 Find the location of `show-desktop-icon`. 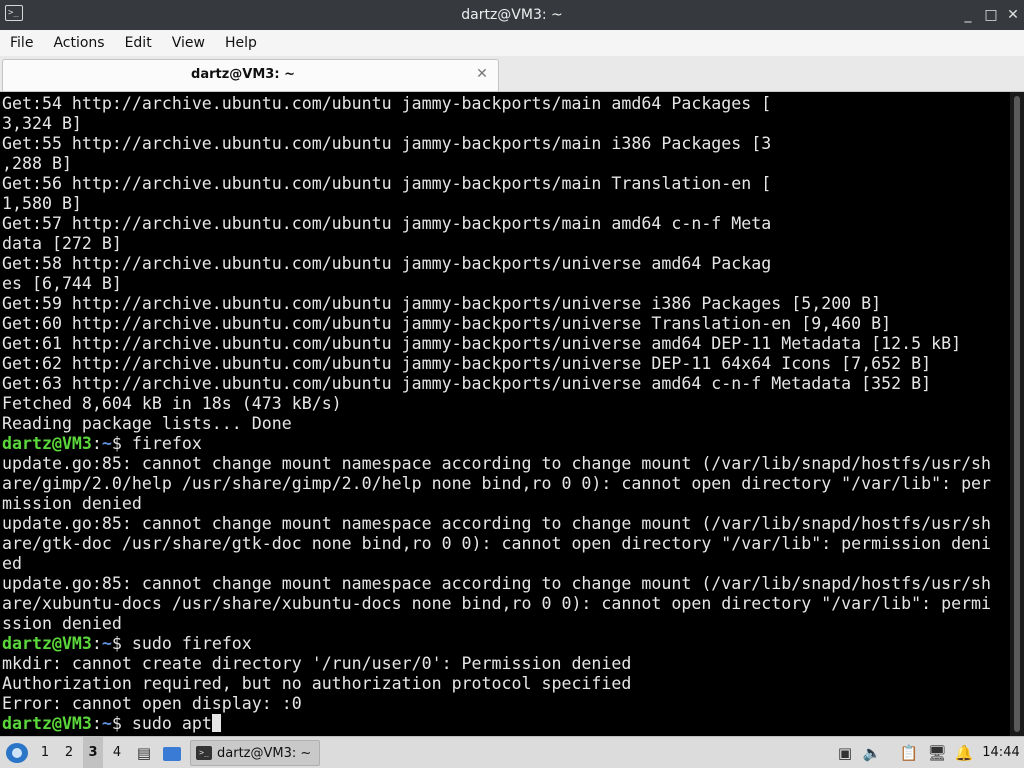

show-desktop-icon is located at coordinates (172, 752).